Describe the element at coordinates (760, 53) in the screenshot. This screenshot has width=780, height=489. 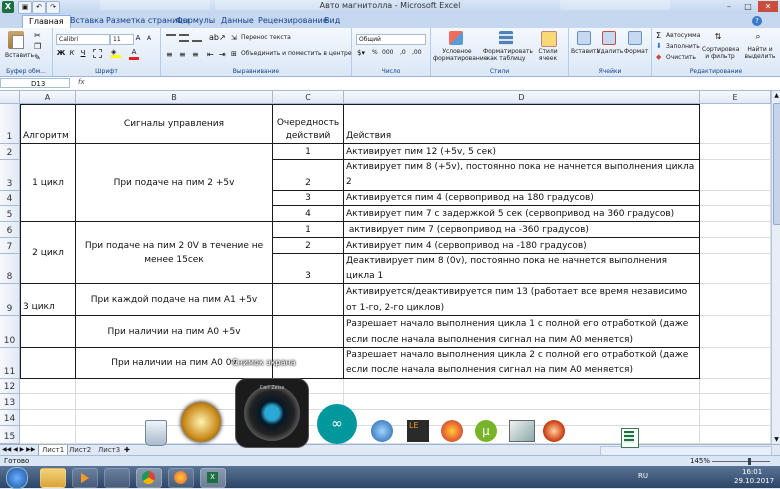
I see `find-select-button: Найти и выделить` at that location.